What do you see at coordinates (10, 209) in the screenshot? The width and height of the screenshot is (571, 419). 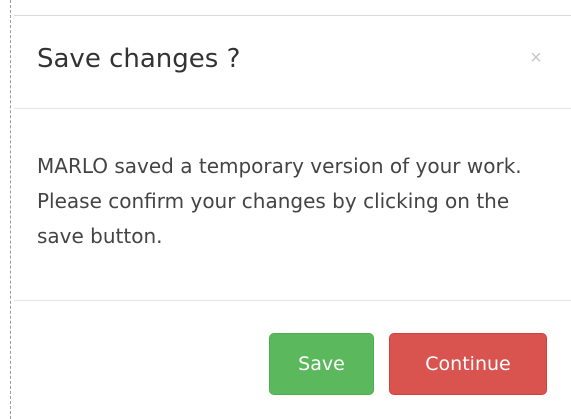 I see `dashed-frame-edge` at bounding box center [10, 209].